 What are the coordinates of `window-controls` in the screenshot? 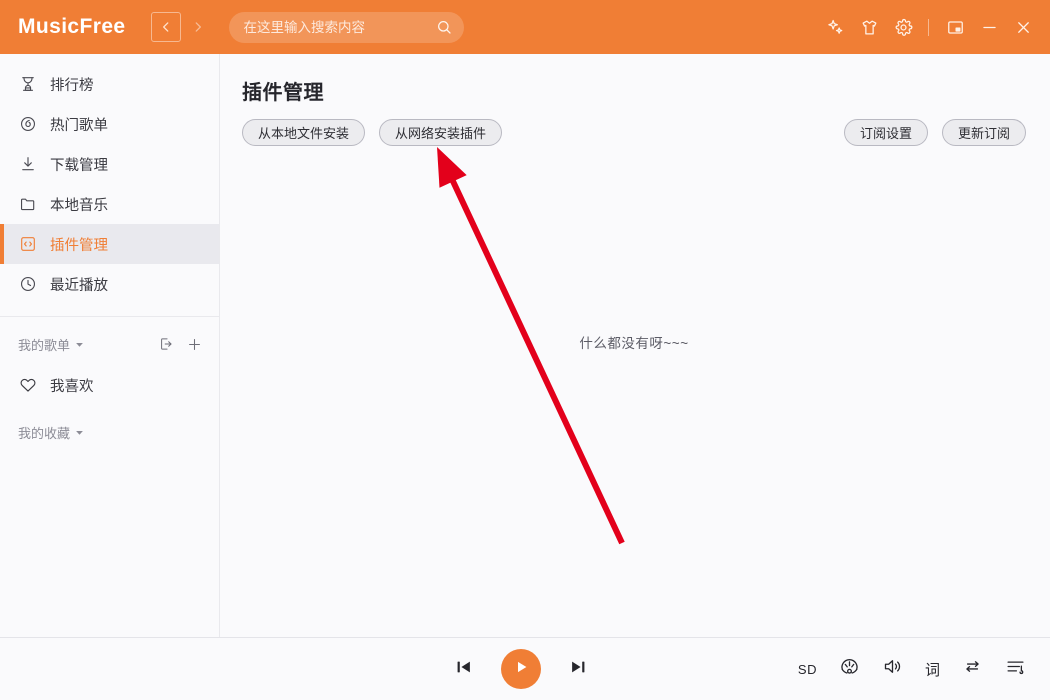 It's located at (929, 27).